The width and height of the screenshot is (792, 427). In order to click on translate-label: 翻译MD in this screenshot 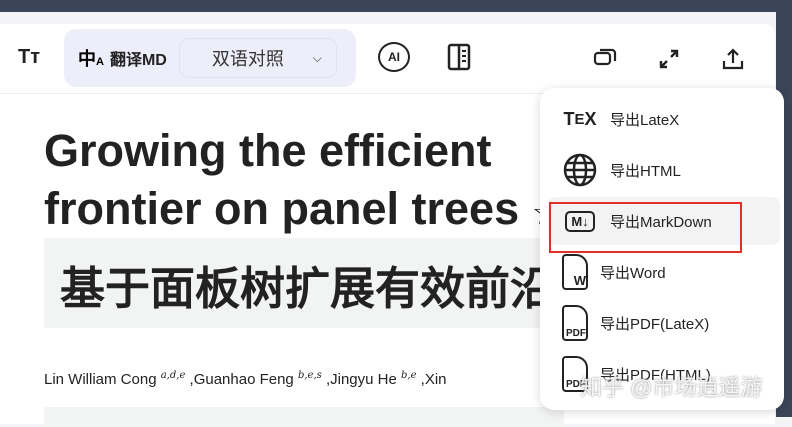, I will do `click(138, 58)`.